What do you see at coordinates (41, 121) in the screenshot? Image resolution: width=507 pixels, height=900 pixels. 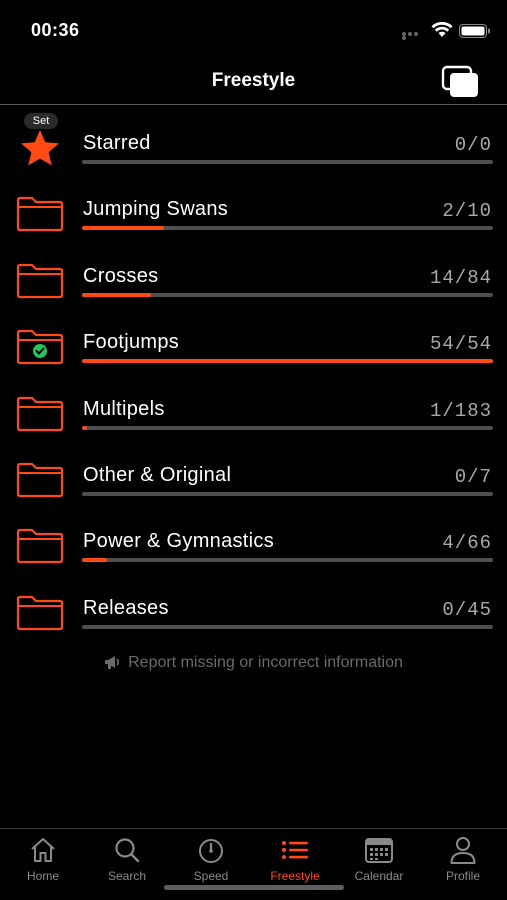 I see `set-badge: Set` at bounding box center [41, 121].